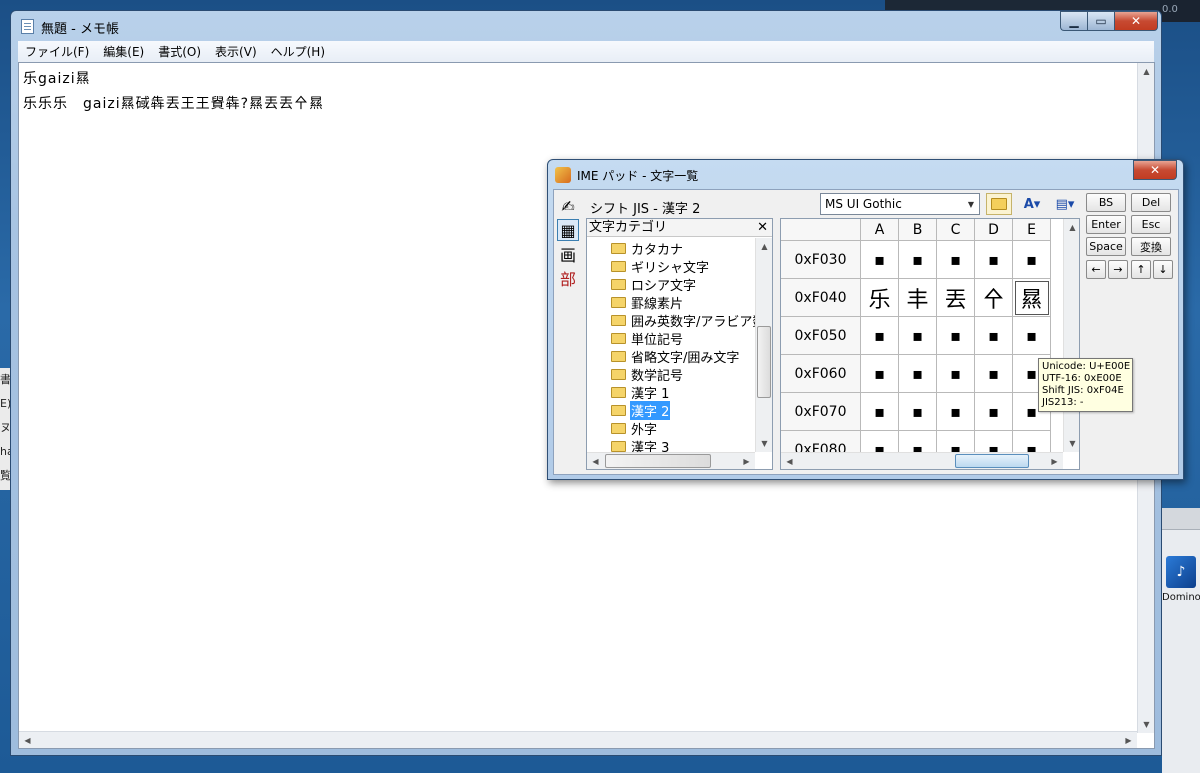  Describe the element at coordinates (764, 362) in the screenshot. I see `category-scroll-thumb` at that location.